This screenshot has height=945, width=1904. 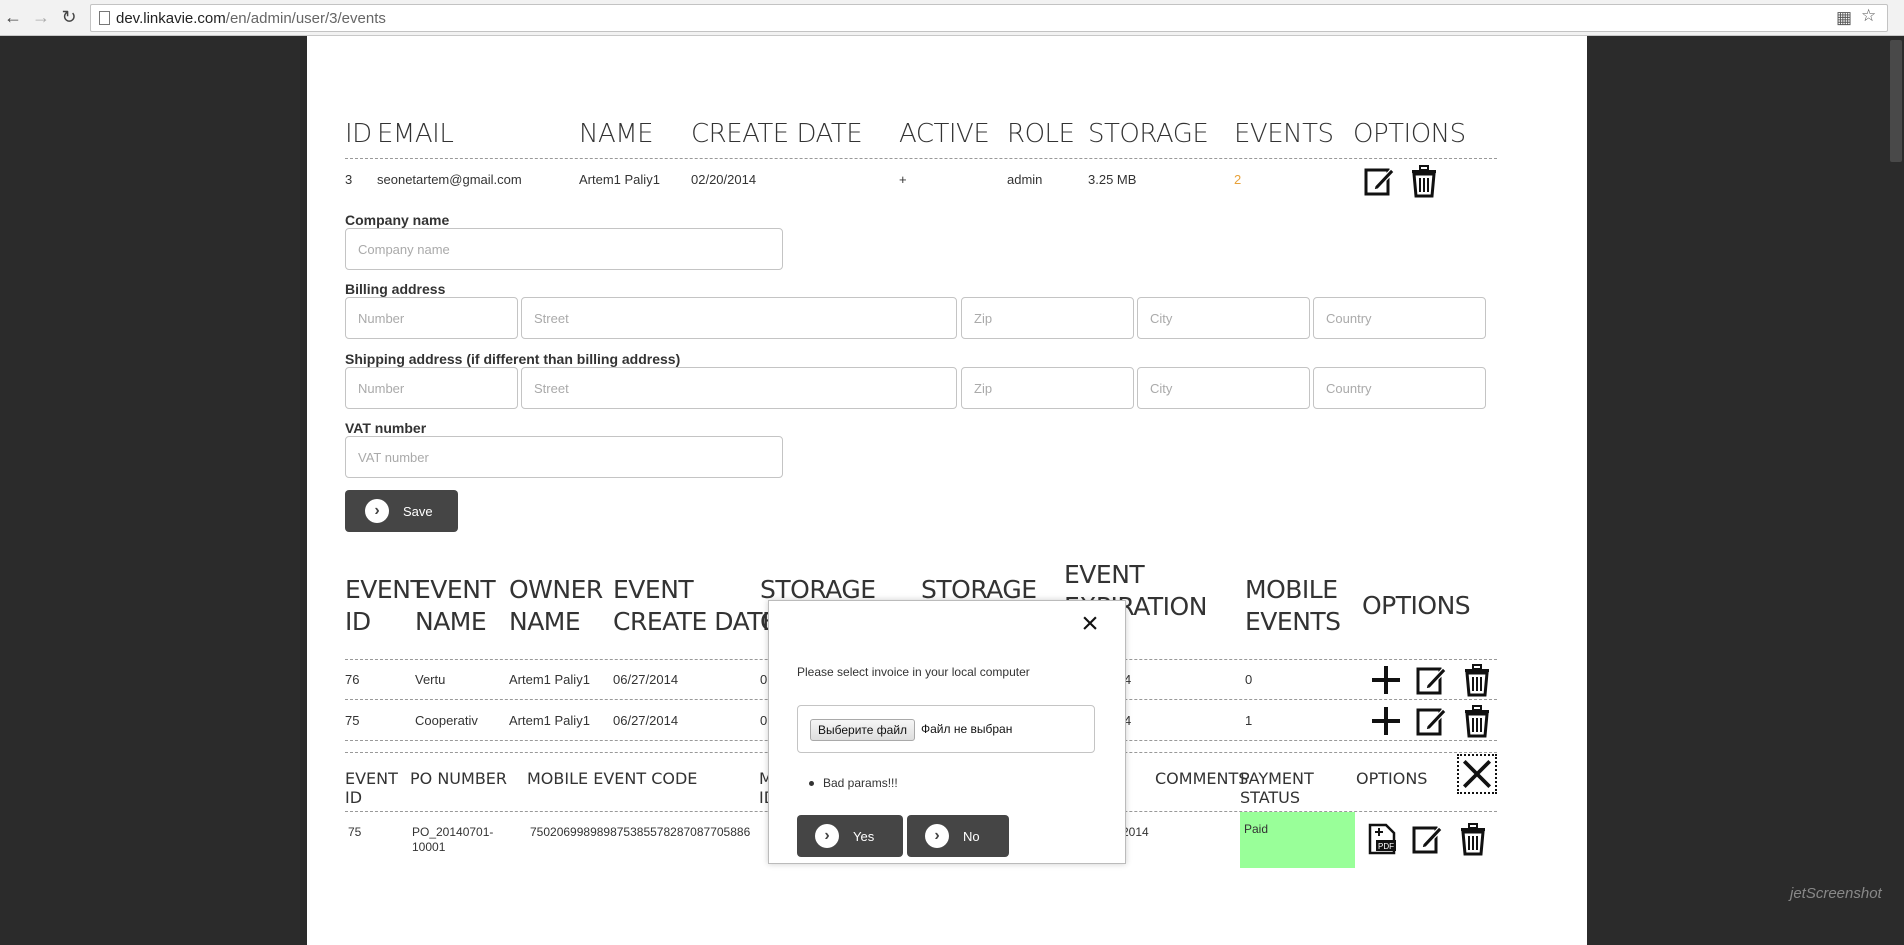 I want to click on event-mobile: 1, so click(x=1249, y=720).